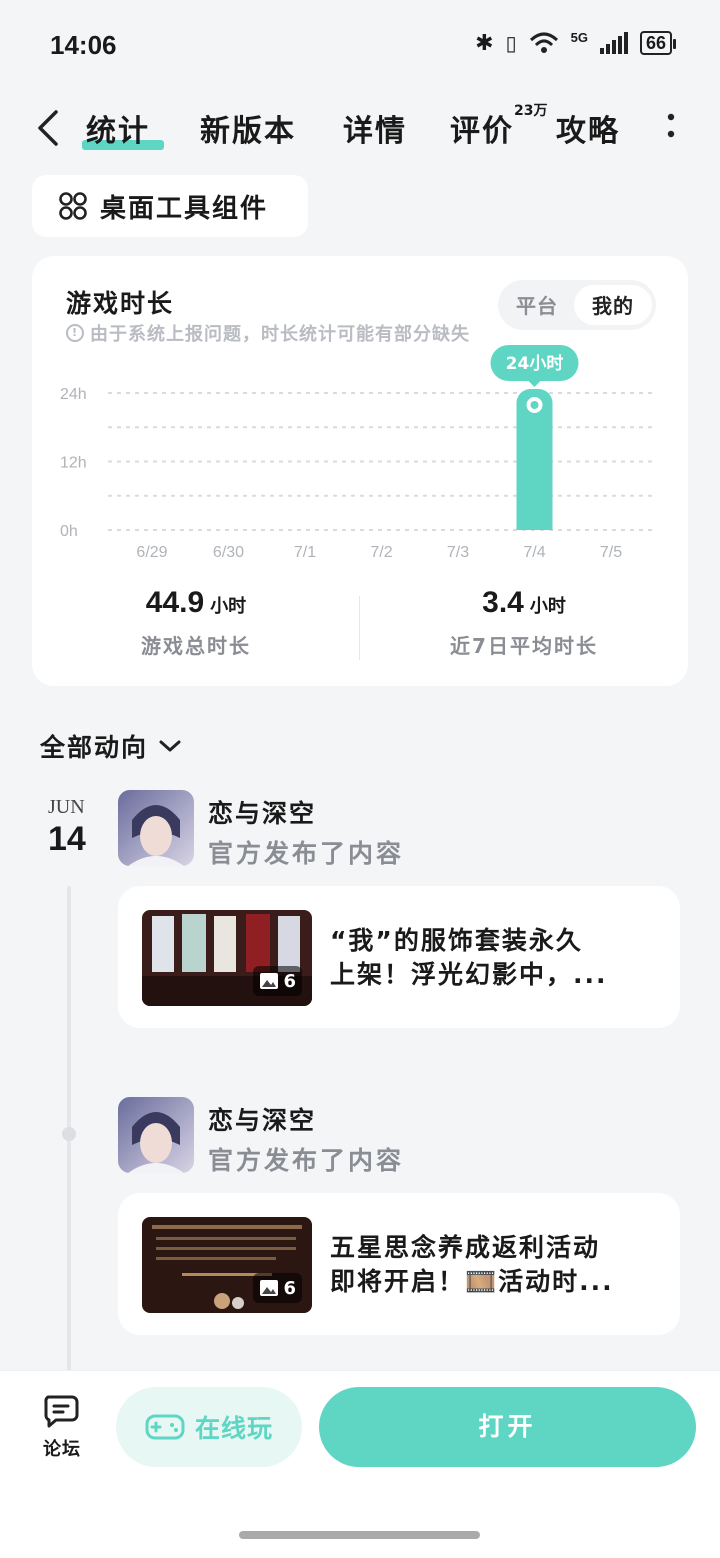  I want to click on play-online-button: 在线玩, so click(209, 1427).